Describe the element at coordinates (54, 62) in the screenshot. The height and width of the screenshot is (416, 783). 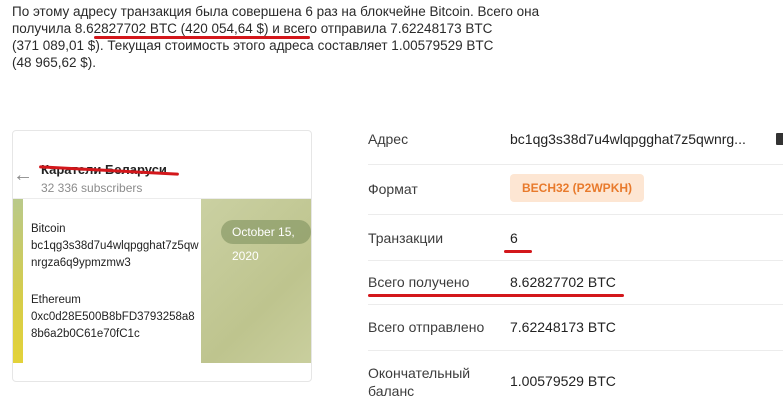
I see `summary-line-4: (48 965,62 $).` at that location.